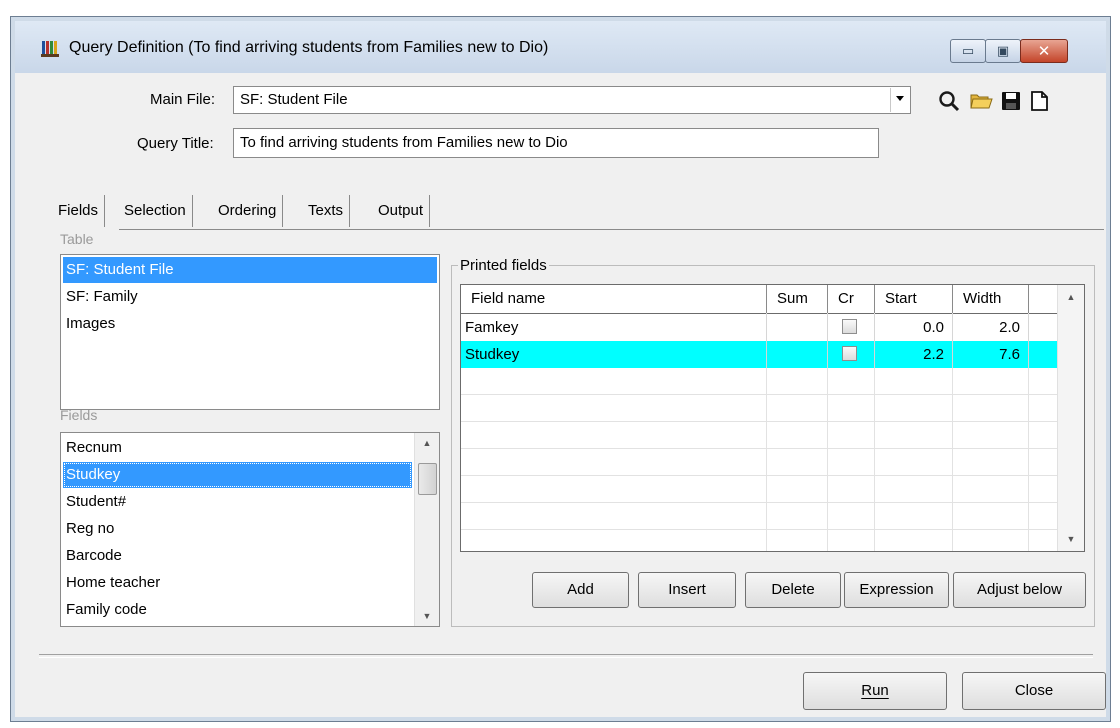 The width and height of the screenshot is (1120, 728). I want to click on column-cr: Cr, so click(851, 299).